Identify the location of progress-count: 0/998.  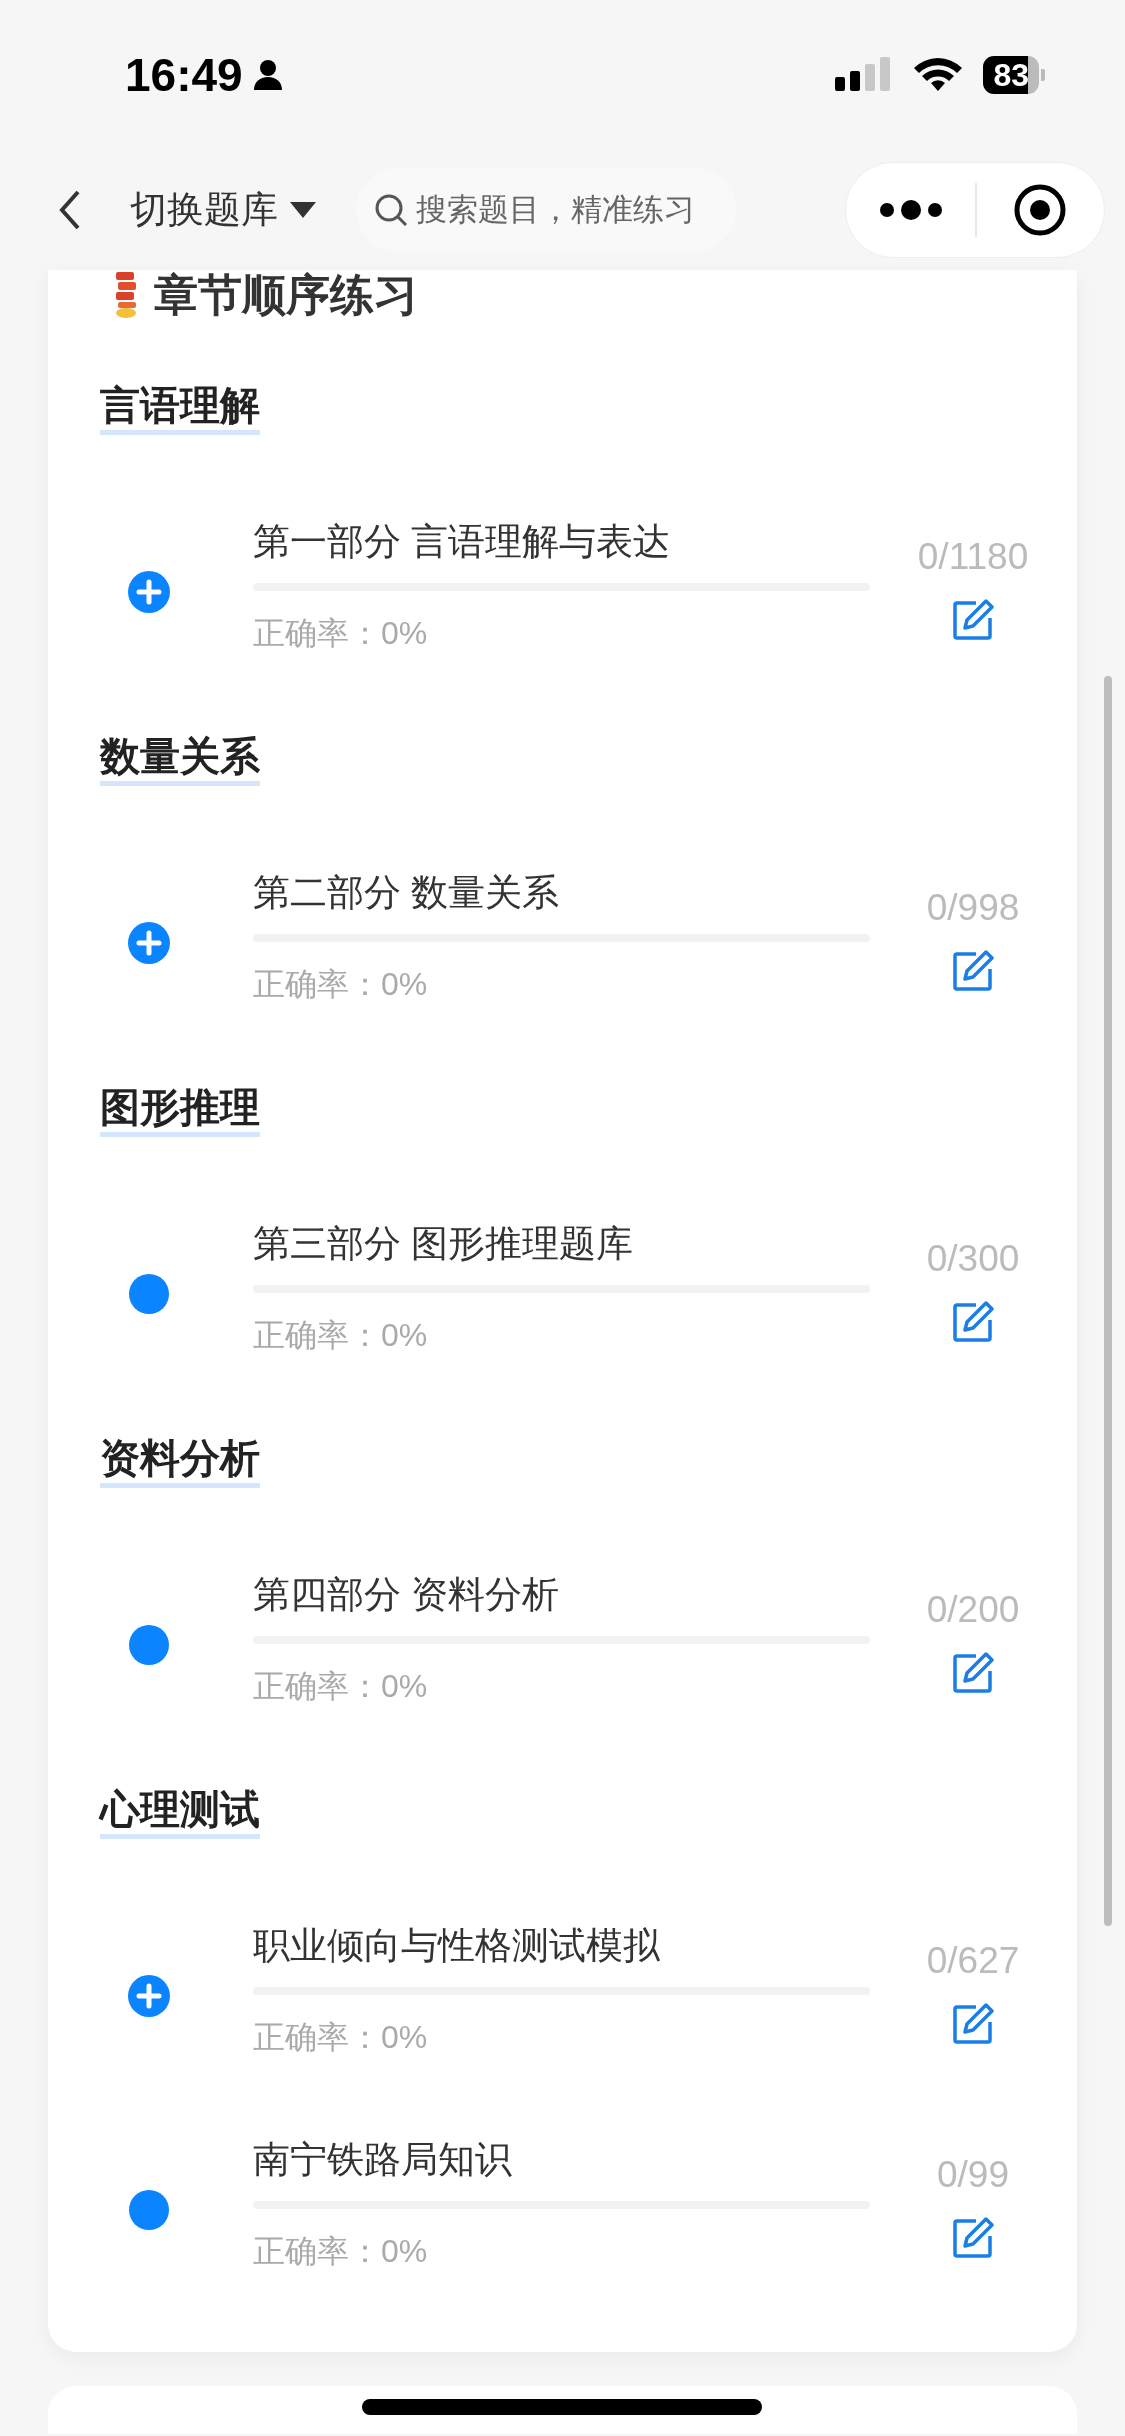
(973, 908).